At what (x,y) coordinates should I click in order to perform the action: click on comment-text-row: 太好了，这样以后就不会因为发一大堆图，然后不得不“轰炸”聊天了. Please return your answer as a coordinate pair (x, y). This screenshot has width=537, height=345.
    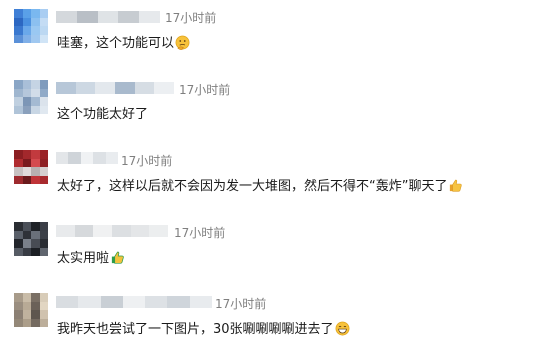
    Looking at the image, I should click on (260, 184).